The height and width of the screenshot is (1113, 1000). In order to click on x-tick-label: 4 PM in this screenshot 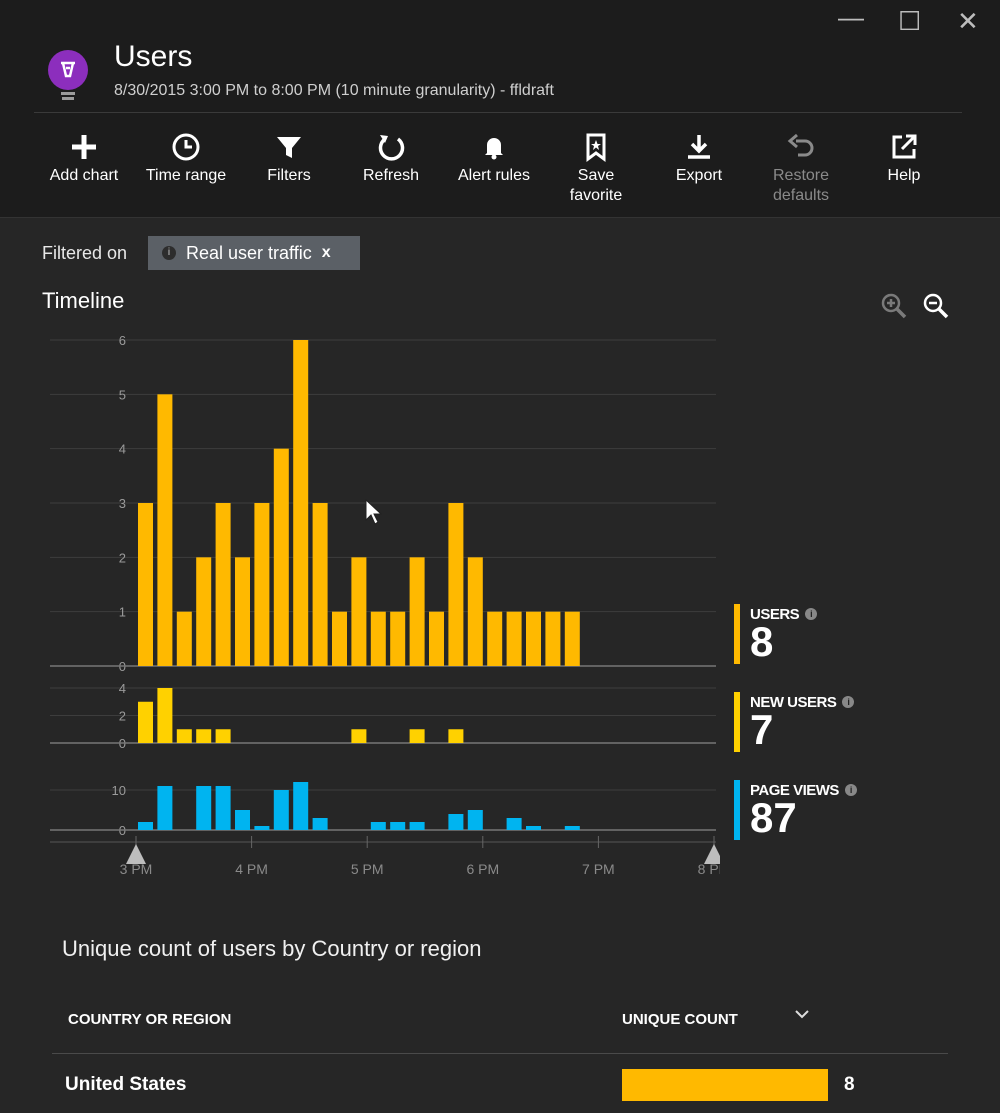, I will do `click(251, 869)`.